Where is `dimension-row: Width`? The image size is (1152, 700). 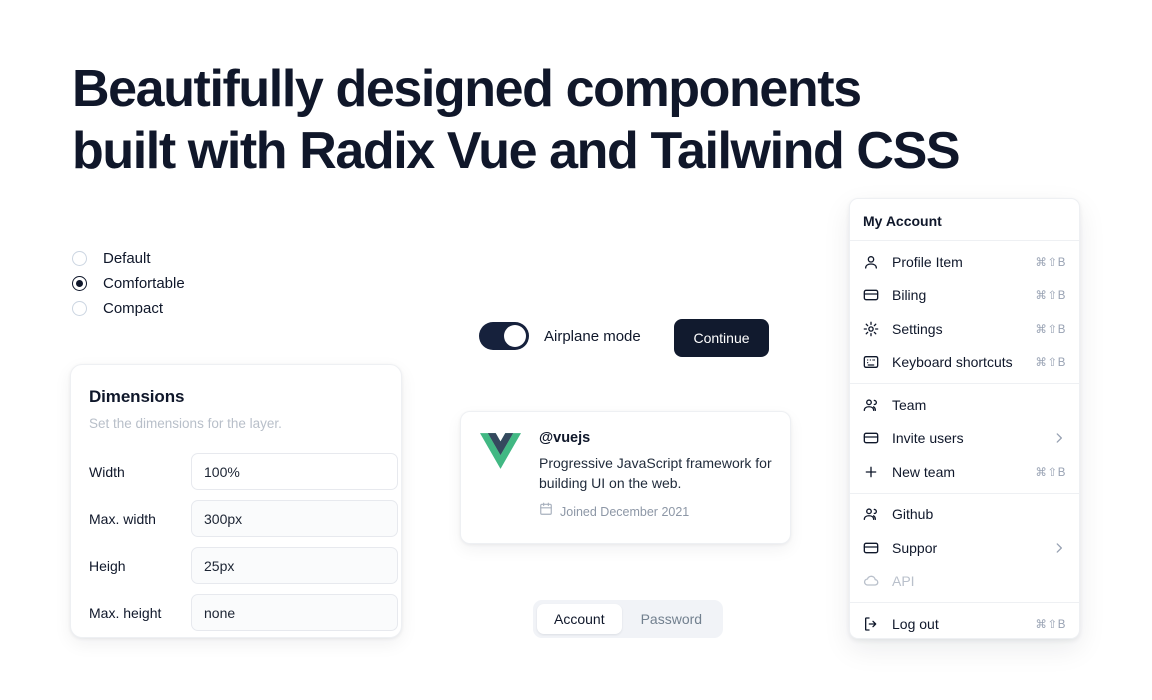 dimension-row: Width is located at coordinates (243, 471).